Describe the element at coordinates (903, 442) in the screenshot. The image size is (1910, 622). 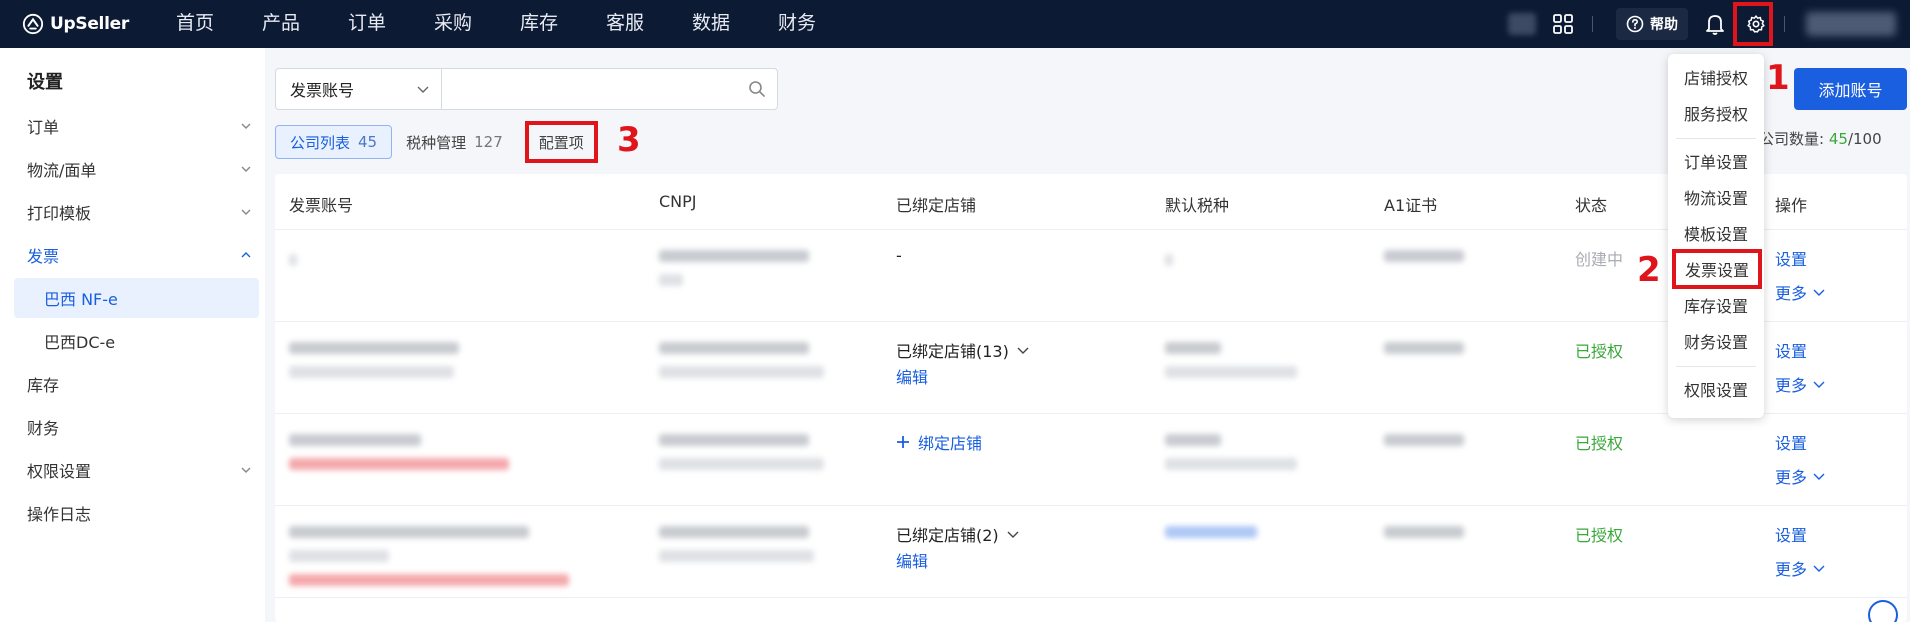
I see `plus-icon` at that location.